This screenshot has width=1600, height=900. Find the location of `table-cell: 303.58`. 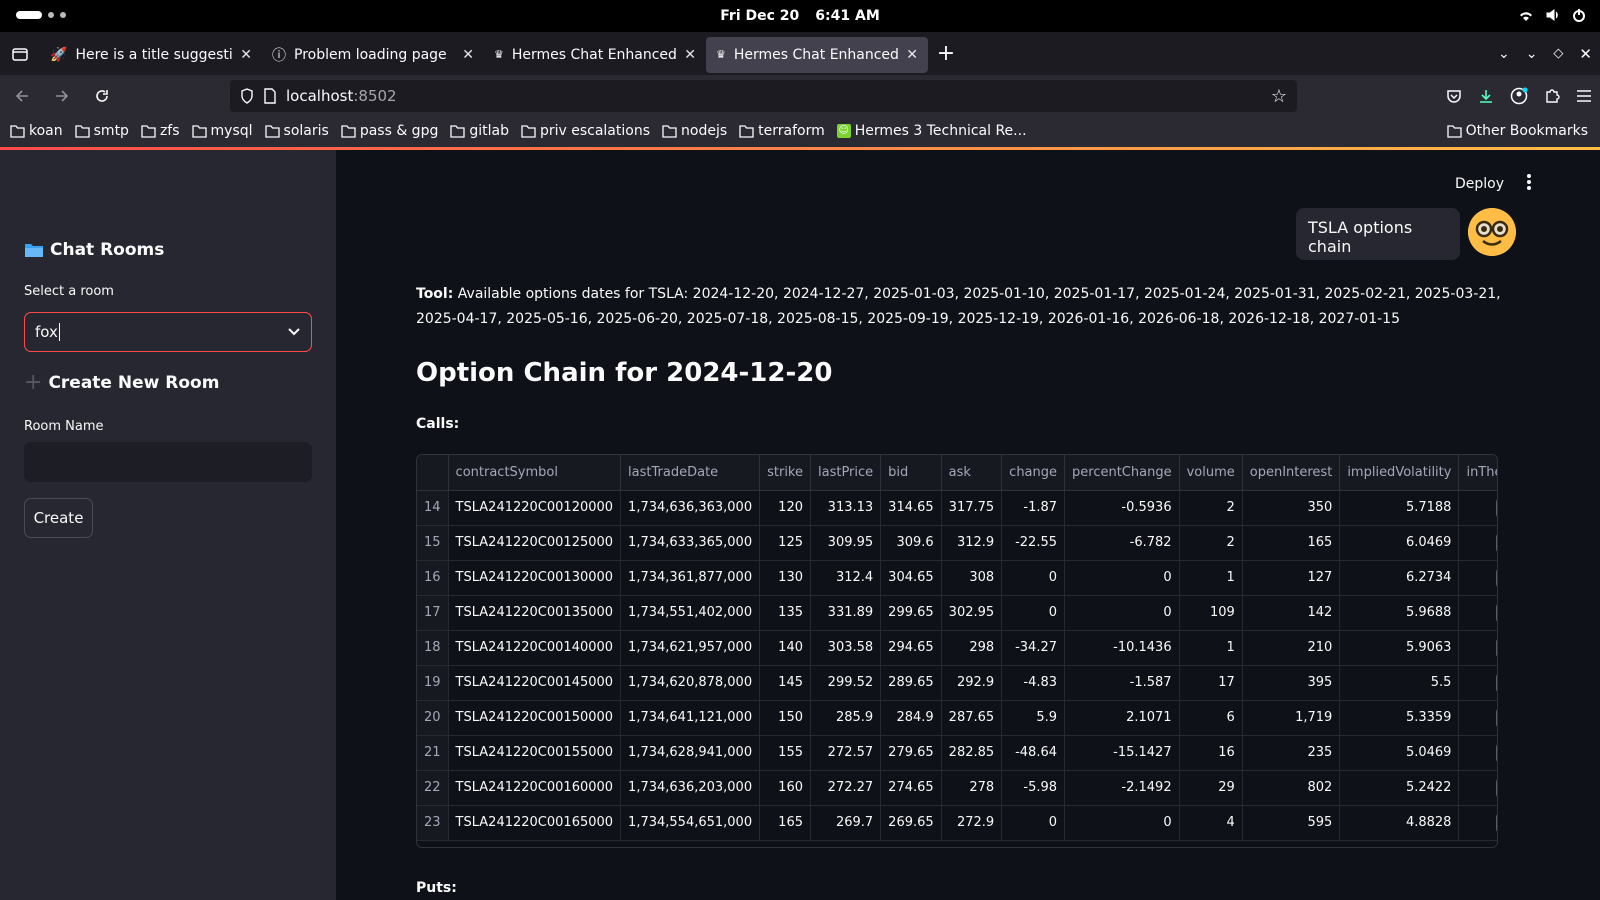

table-cell: 303.58 is located at coordinates (846, 648).